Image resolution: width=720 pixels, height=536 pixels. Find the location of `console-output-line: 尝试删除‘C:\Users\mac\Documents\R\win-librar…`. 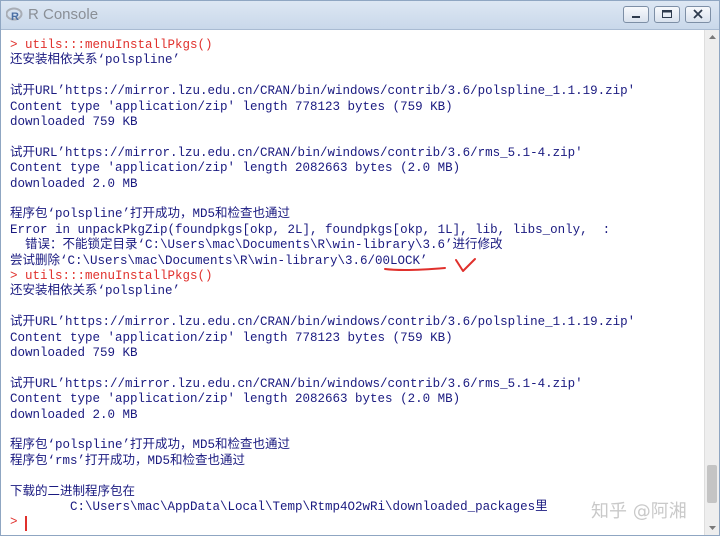

console-output-line: 尝试删除‘C:\Users\mac\Documents\R\win-librar… is located at coordinates (219, 260).